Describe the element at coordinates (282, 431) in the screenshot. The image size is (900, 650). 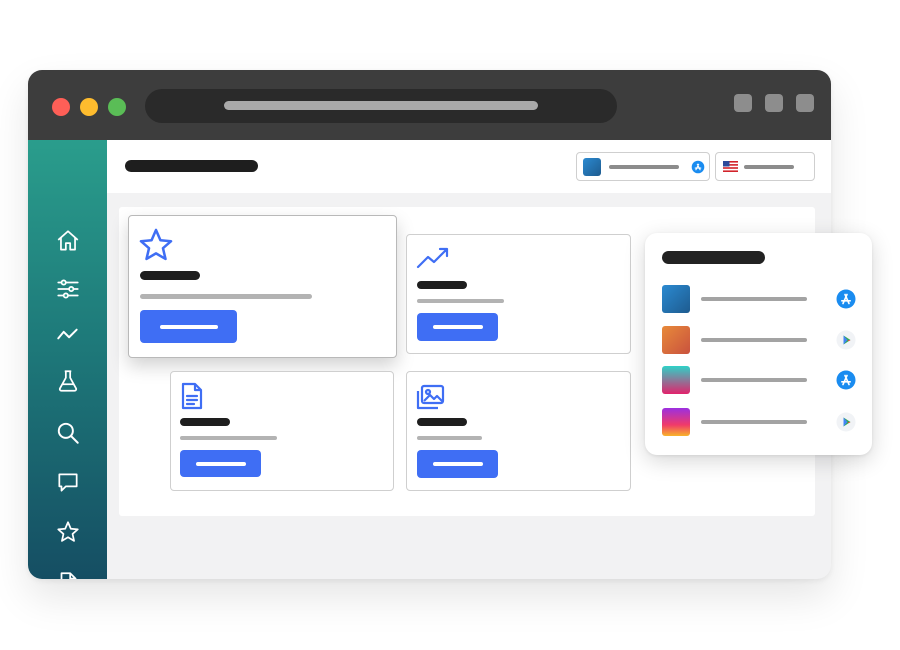
I see `feature-card-documents` at that location.